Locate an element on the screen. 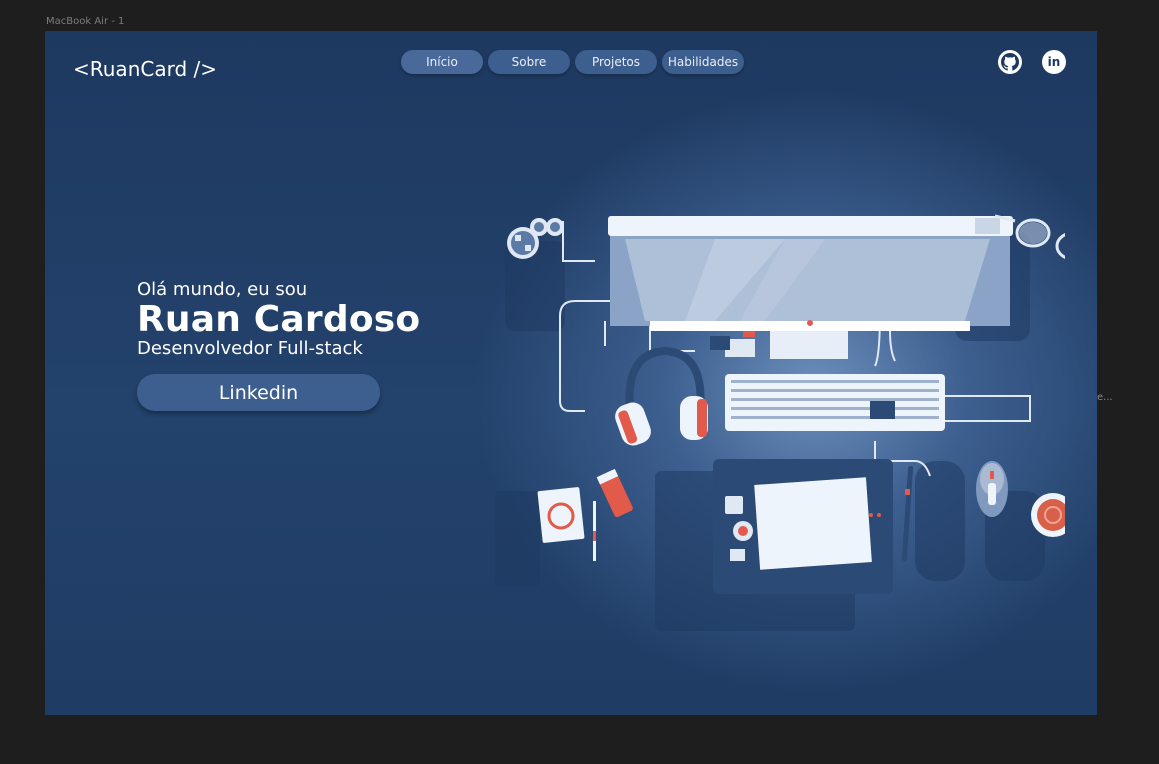 The width and height of the screenshot is (1159, 764). keyboard-icon is located at coordinates (835, 402).